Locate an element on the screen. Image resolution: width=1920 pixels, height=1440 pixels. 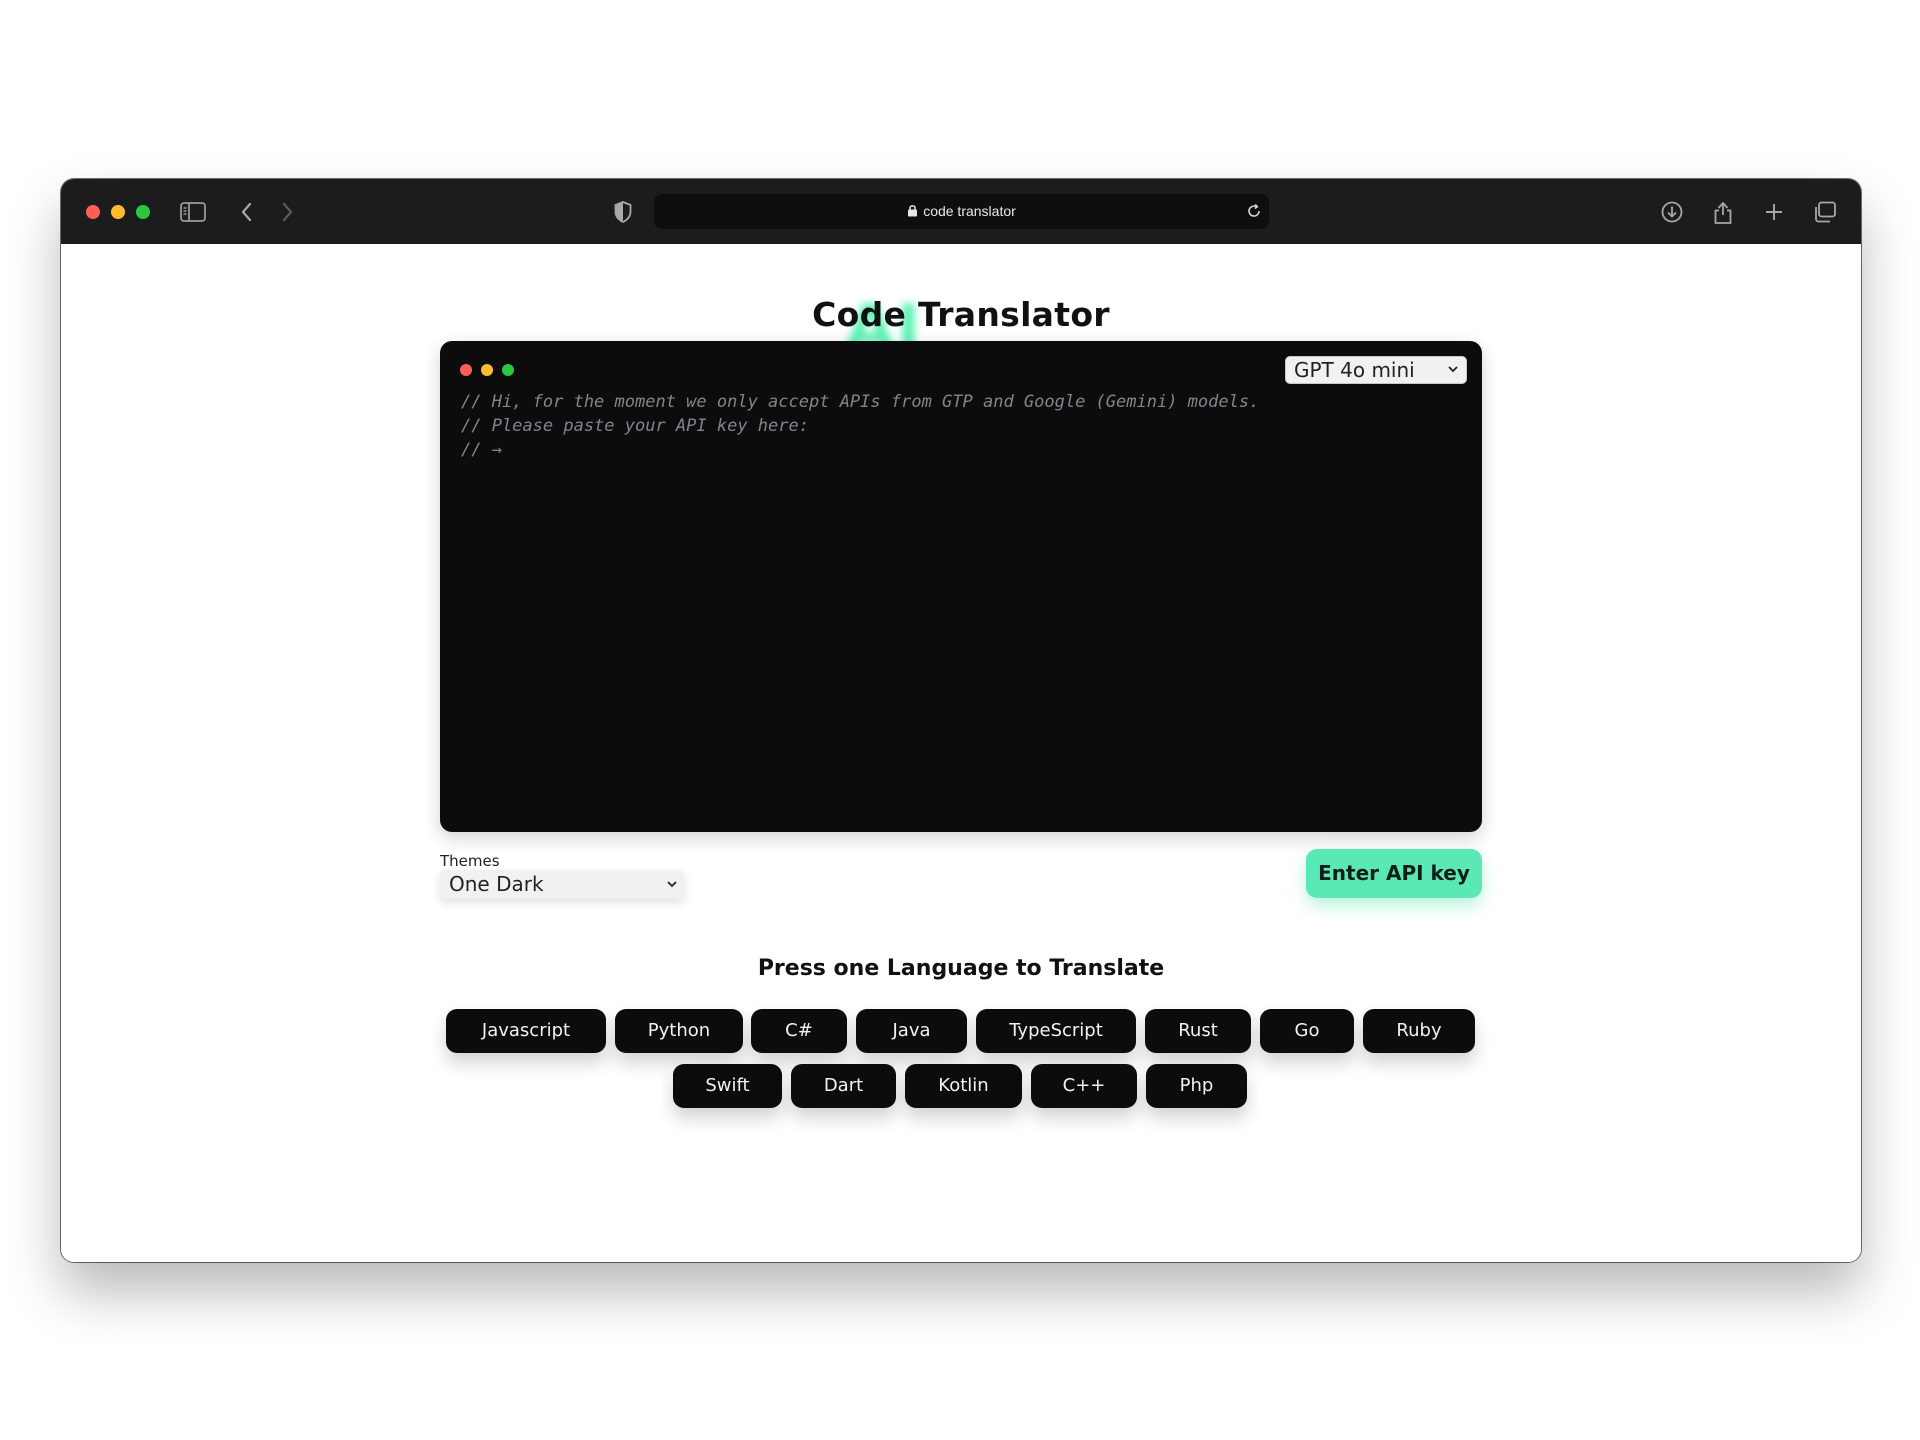
code-line: // Please paste your API key here: is located at coordinates (635, 426).